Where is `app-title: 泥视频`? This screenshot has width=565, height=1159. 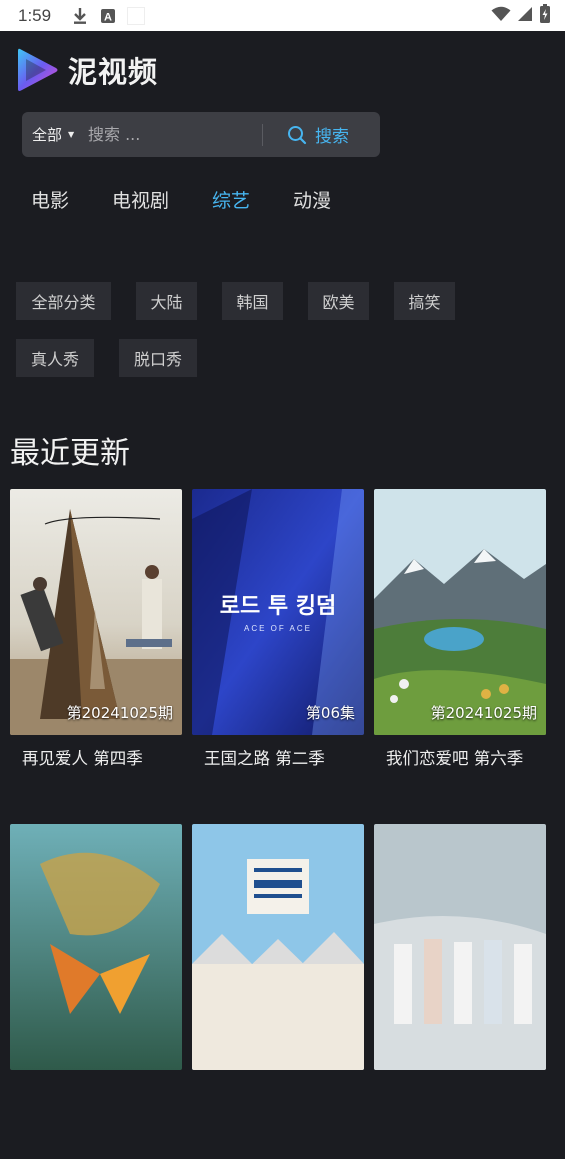
app-title: 泥视频 is located at coordinates (113, 72).